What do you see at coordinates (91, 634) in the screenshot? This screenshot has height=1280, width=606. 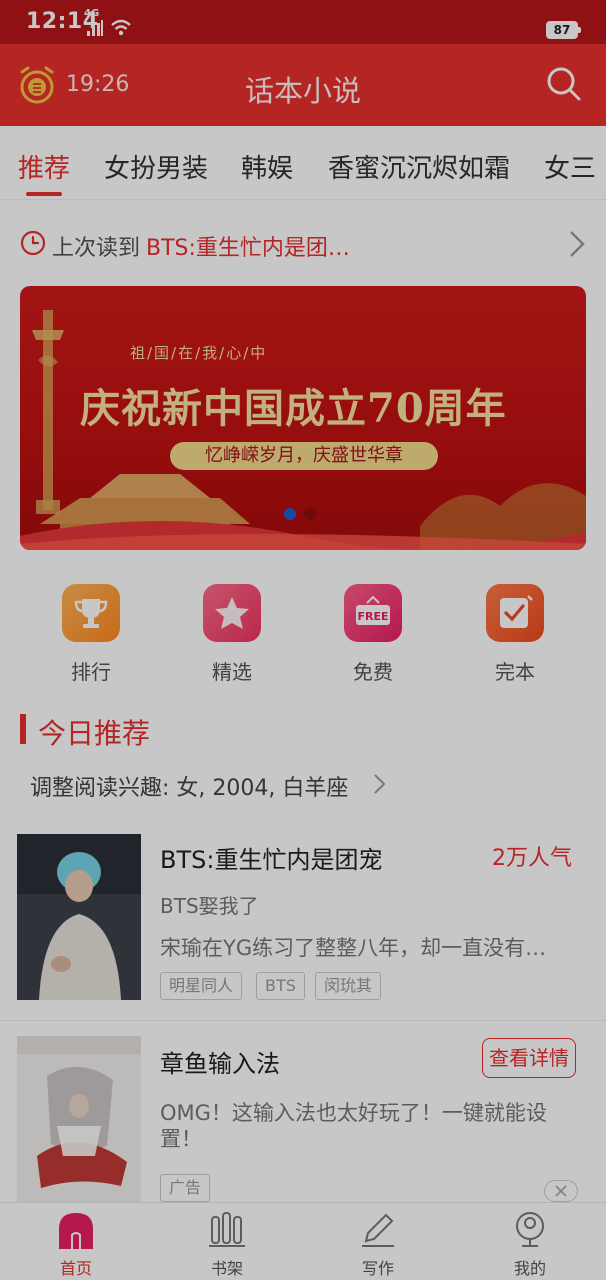 I see `quick-entry-ranking: 排行` at bounding box center [91, 634].